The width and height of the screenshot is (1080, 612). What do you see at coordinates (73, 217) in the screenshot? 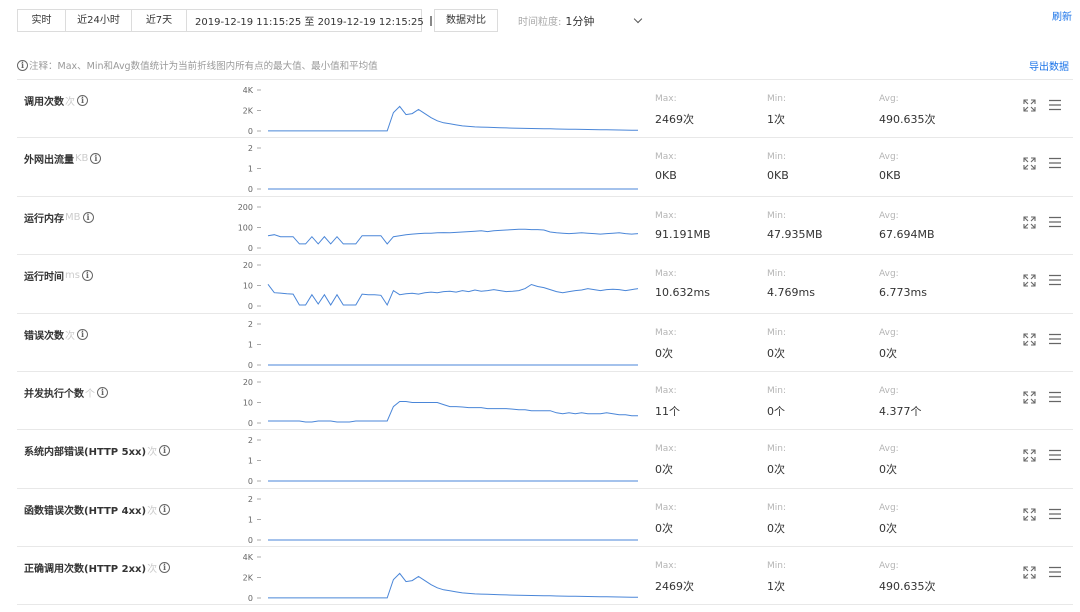
I see `metric-unit: MB` at bounding box center [73, 217].